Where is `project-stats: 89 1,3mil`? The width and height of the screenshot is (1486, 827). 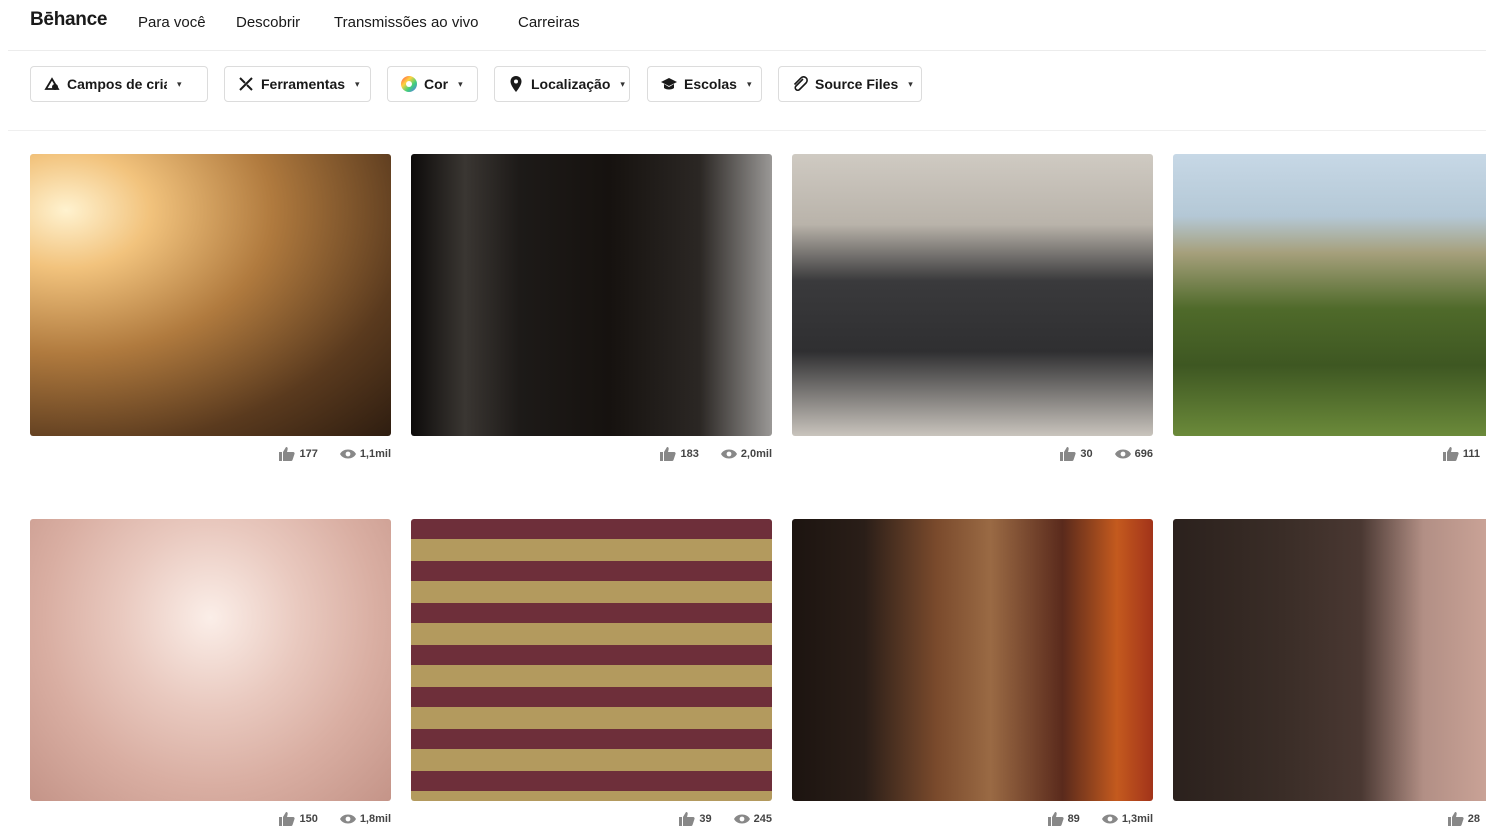
project-stats: 89 1,3mil is located at coordinates (1100, 819).